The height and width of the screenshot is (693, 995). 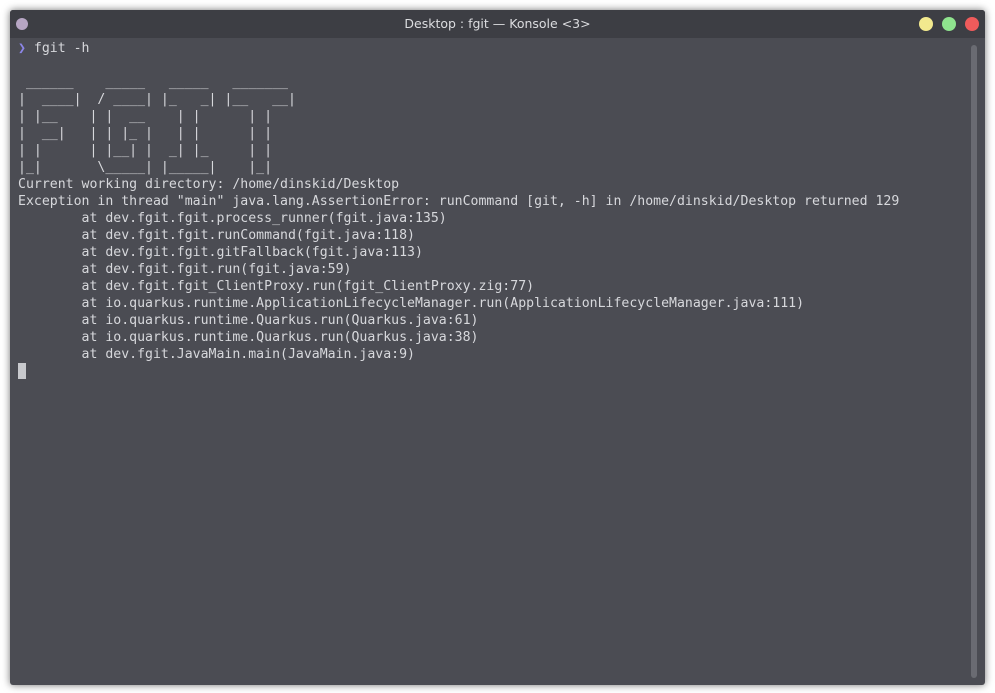 I want to click on output-line: | __| | | |_ | | | | |, so click(x=145, y=133).